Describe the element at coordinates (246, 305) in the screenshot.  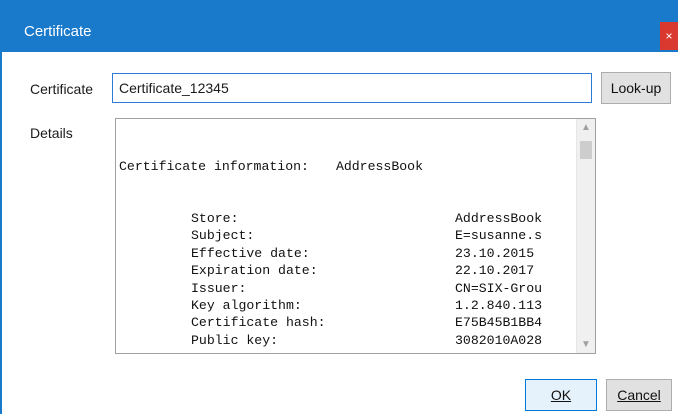
I see `details-row-key: Key algorithm:` at that location.